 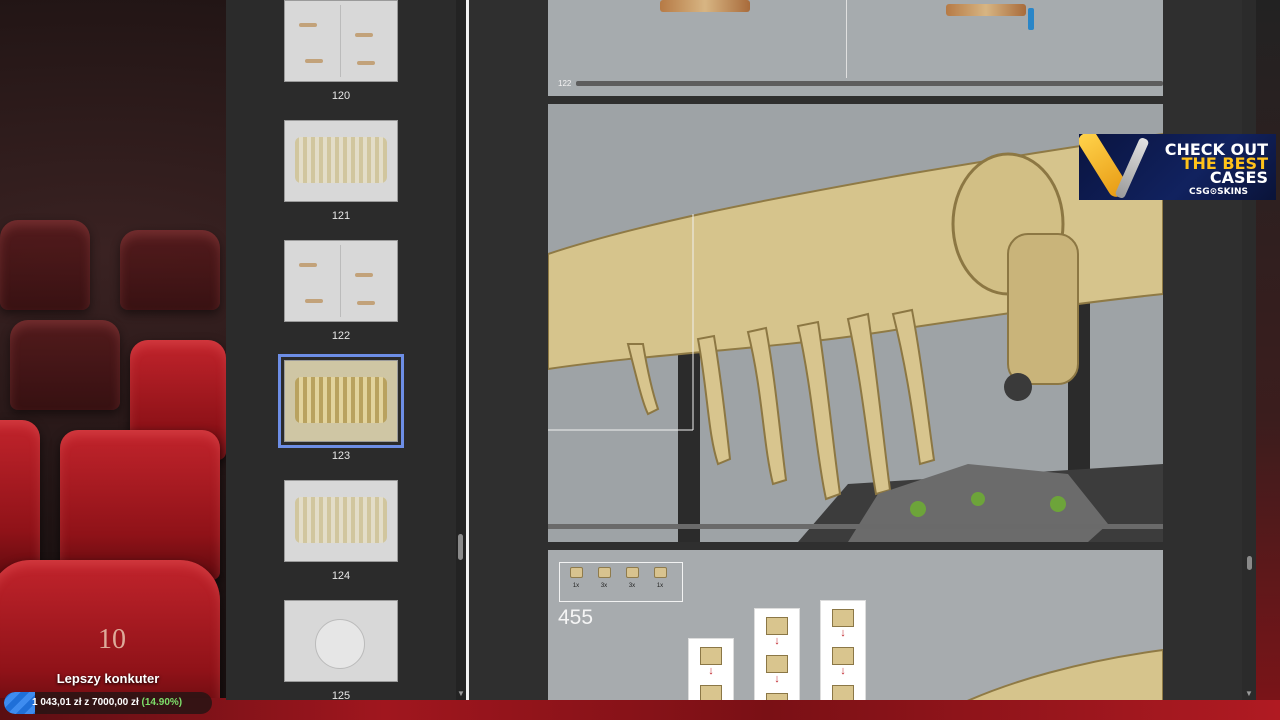 I want to click on goal-title: Lepszy konkuter, so click(x=108, y=678).